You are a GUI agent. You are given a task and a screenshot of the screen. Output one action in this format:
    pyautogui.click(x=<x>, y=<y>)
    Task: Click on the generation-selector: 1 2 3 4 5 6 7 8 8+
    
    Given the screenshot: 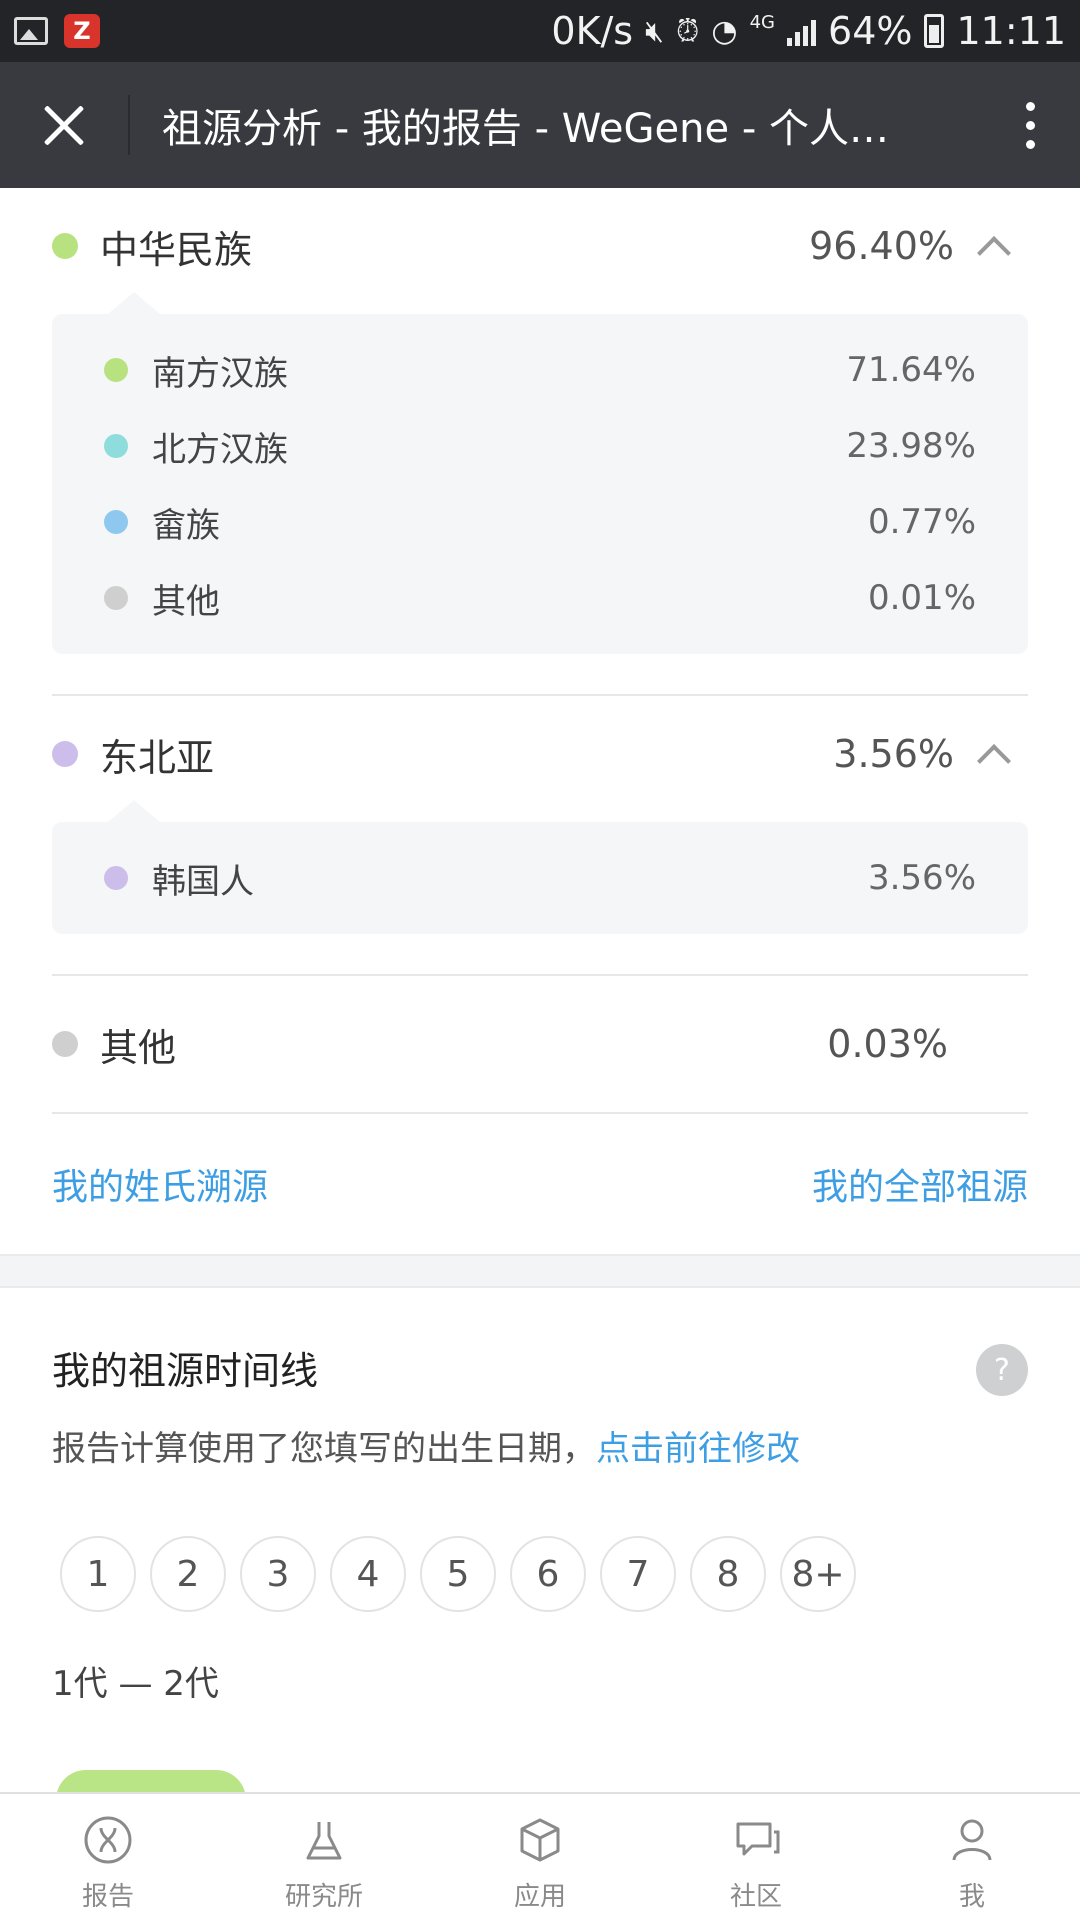 What is the action you would take?
    pyautogui.click(x=544, y=1574)
    